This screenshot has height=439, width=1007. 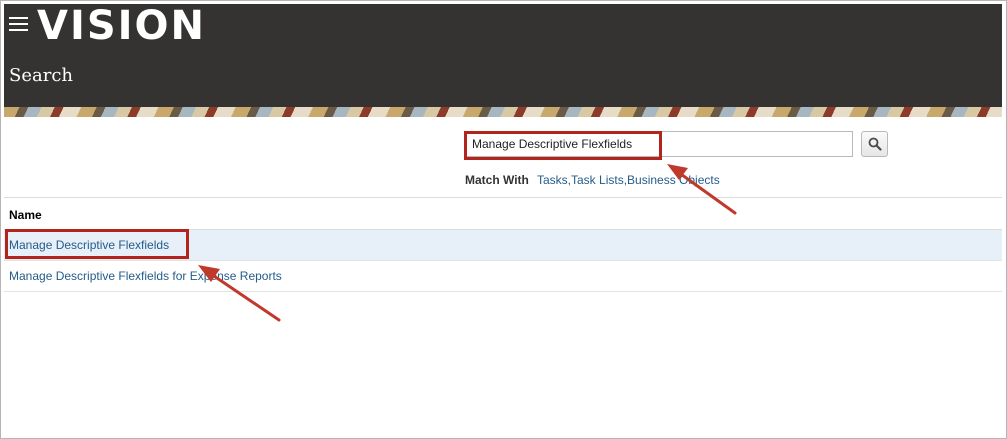 I want to click on search-icon, so click(x=875, y=144).